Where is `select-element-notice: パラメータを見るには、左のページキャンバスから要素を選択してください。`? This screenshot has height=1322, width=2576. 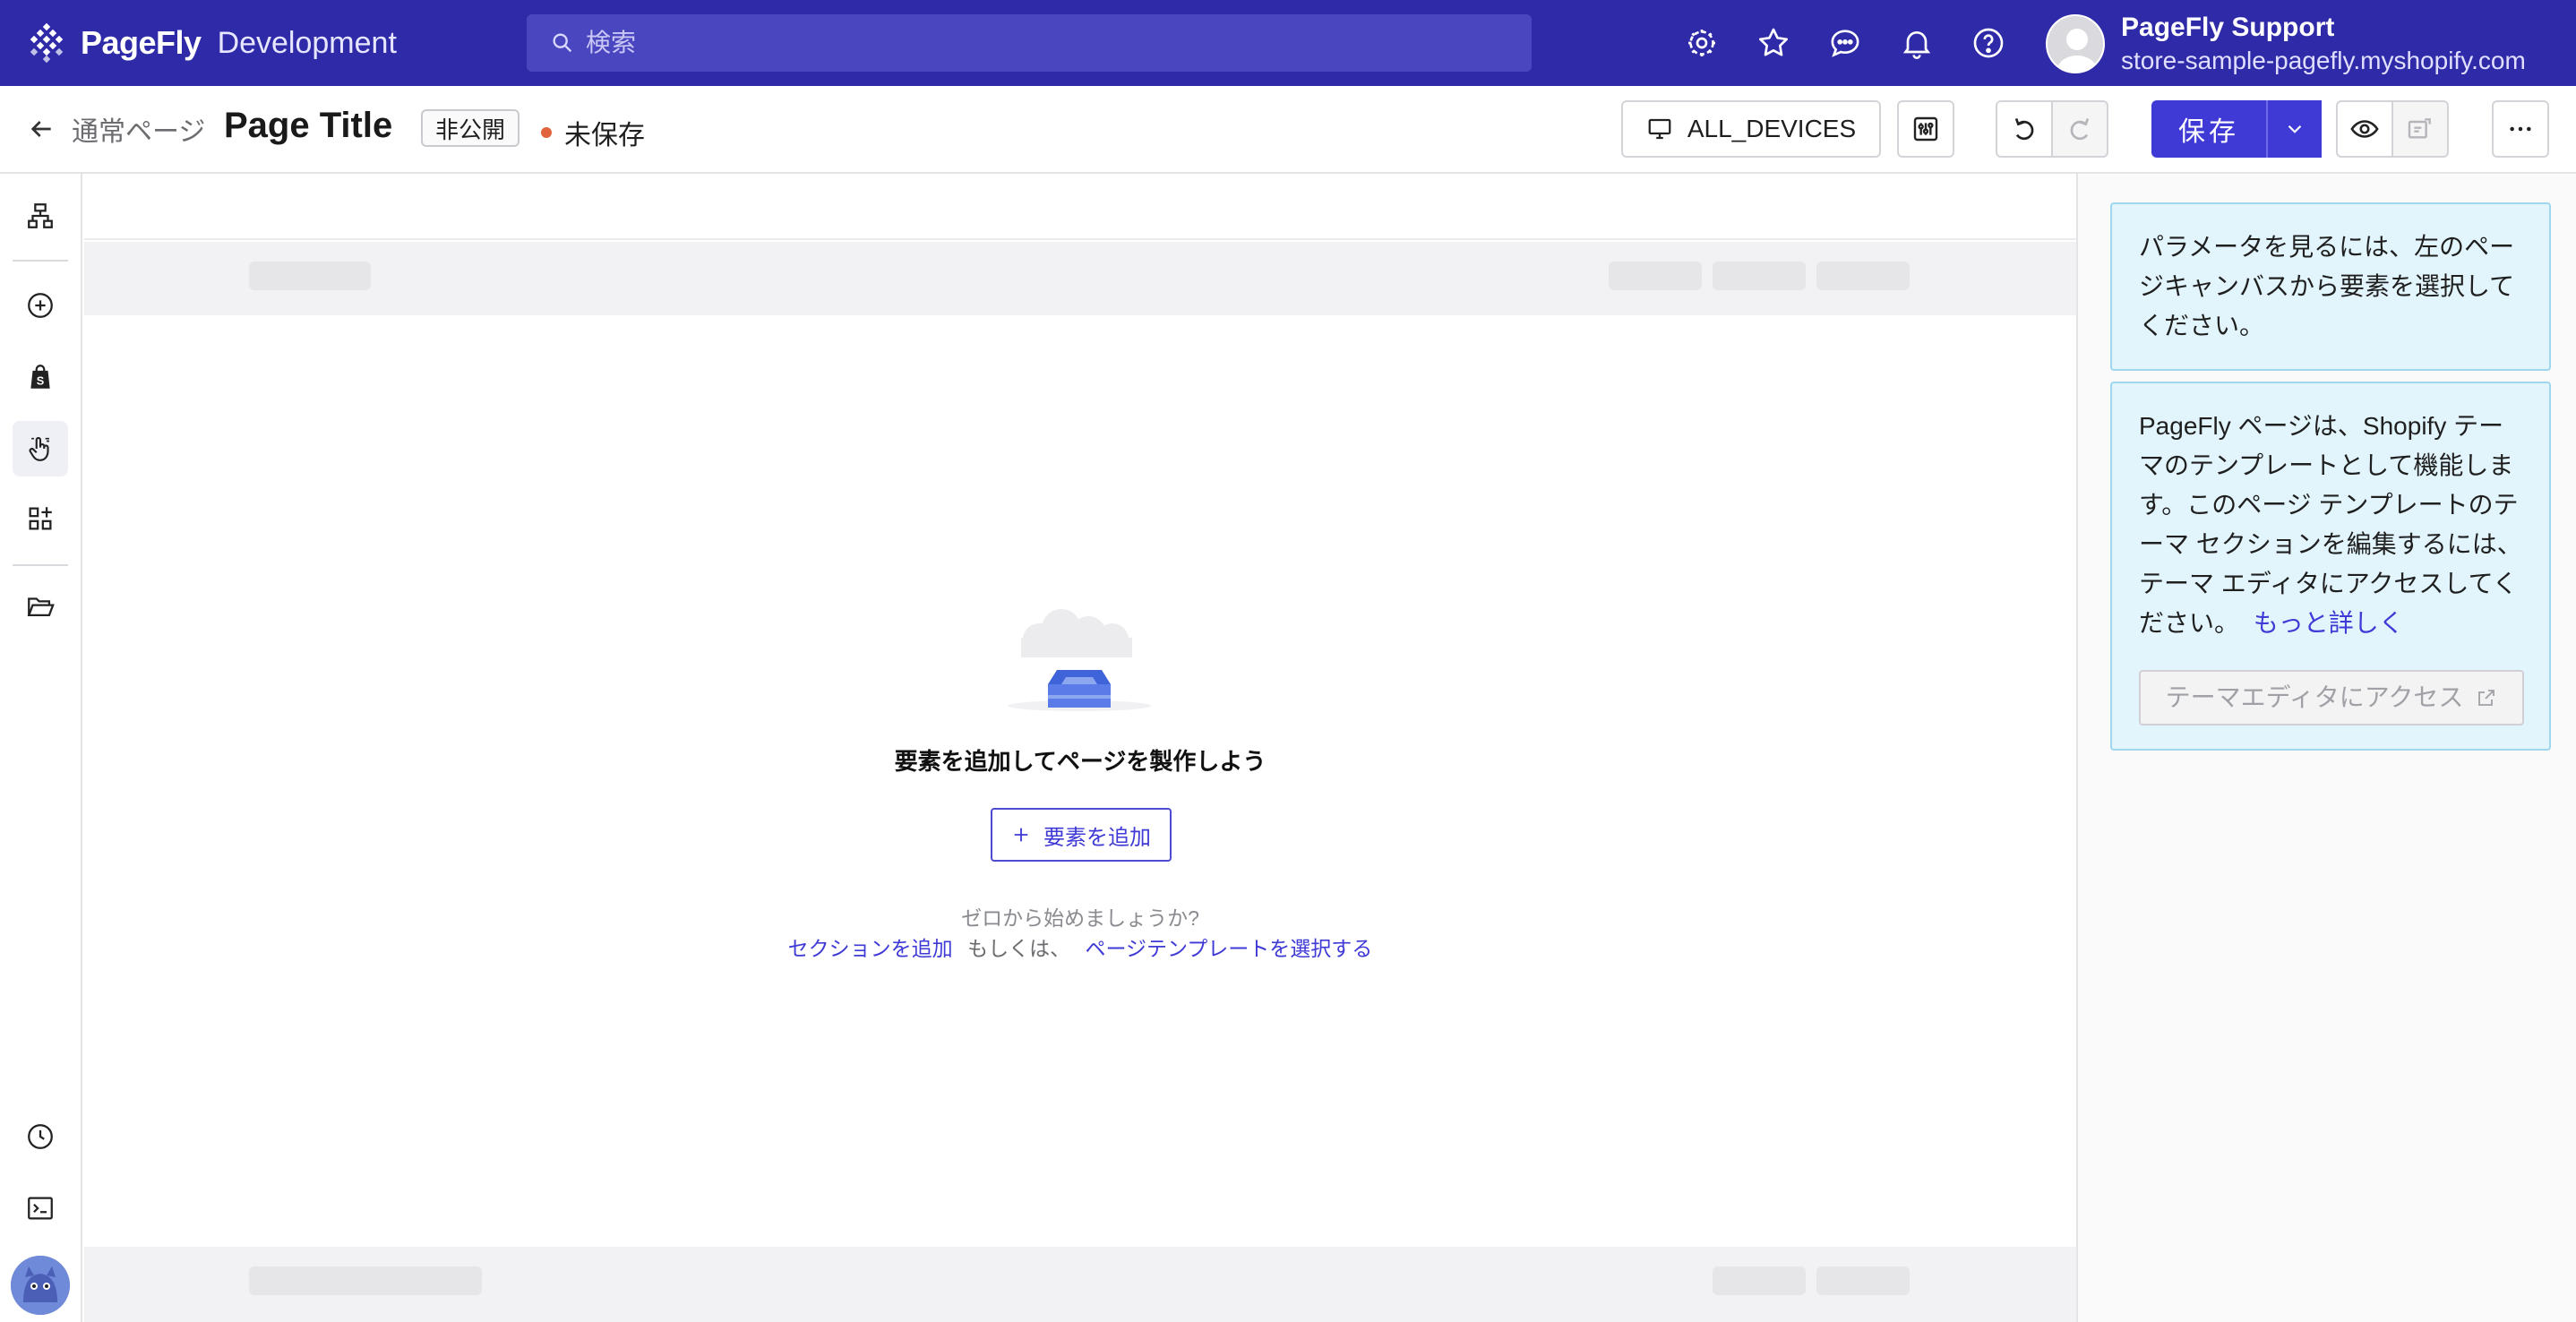
select-element-notice: パラメータを見るには、左のページキャンバスから要素を選択してください。 is located at coordinates (2330, 286).